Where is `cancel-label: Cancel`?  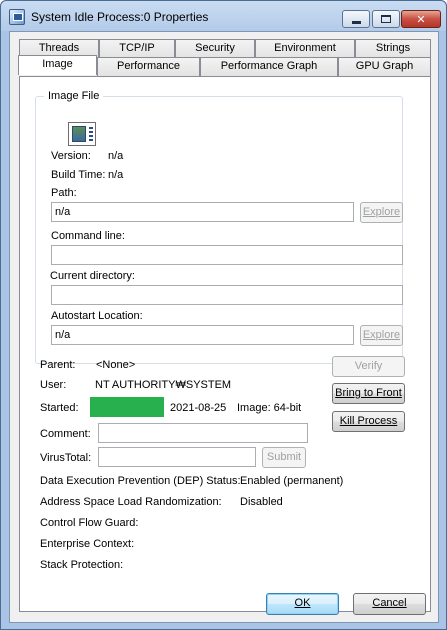
cancel-label: Cancel is located at coordinates (389, 603).